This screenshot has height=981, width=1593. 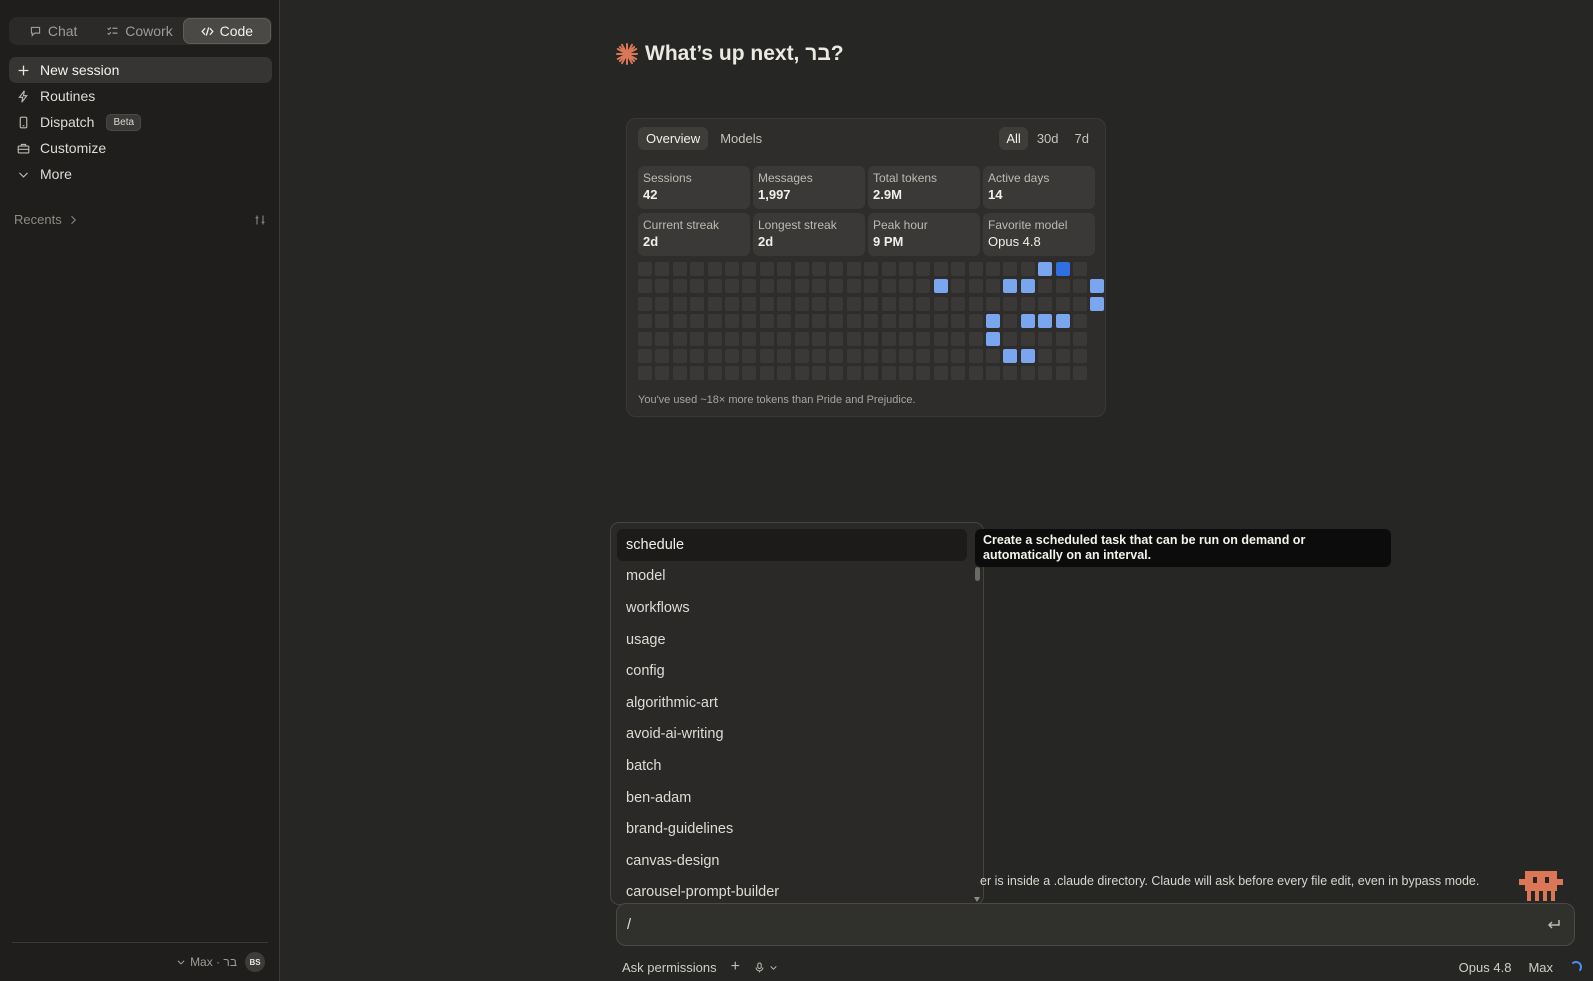 I want to click on greeting-text: What’s up next, בר?, so click(x=744, y=53).